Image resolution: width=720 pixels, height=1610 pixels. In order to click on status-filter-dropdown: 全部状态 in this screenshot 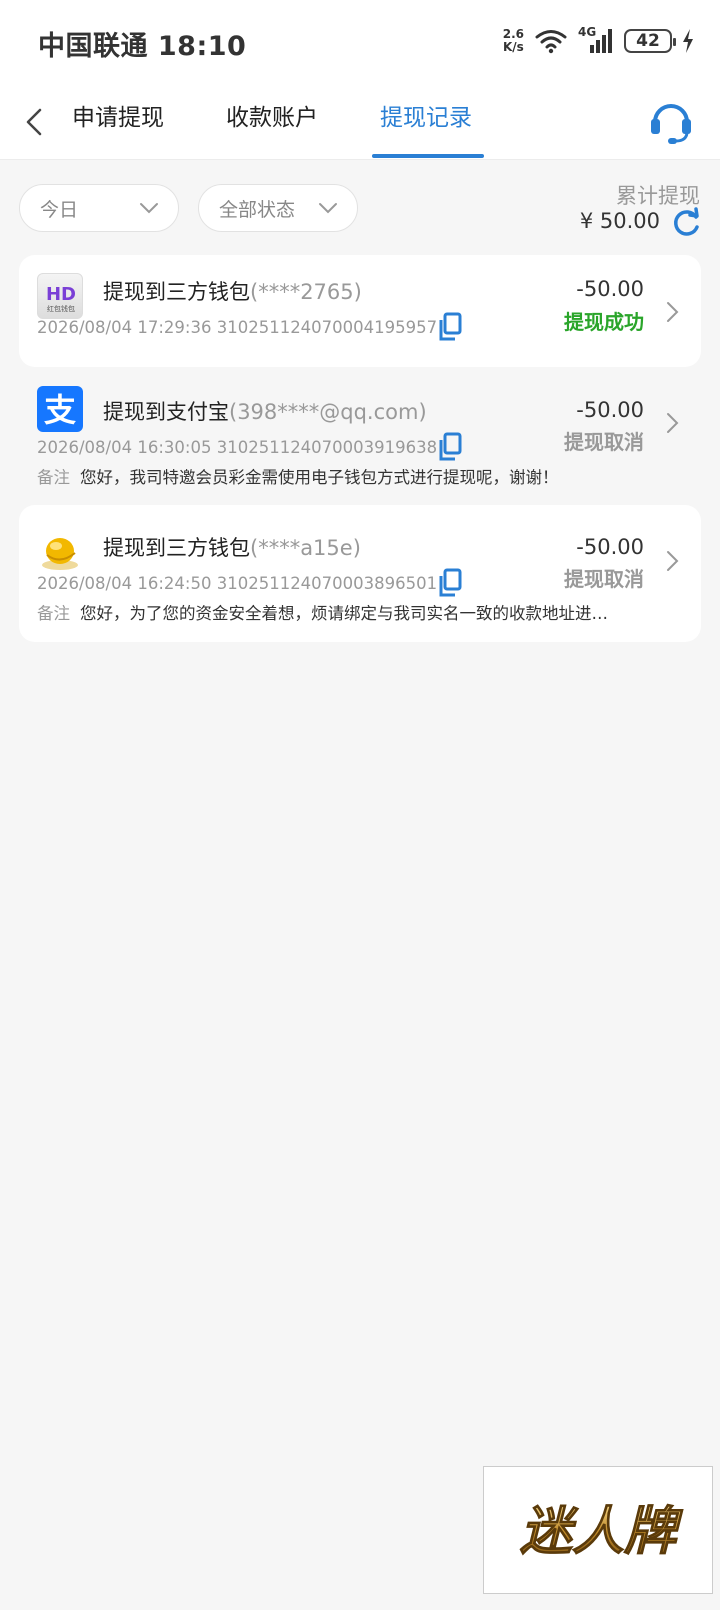, I will do `click(278, 208)`.